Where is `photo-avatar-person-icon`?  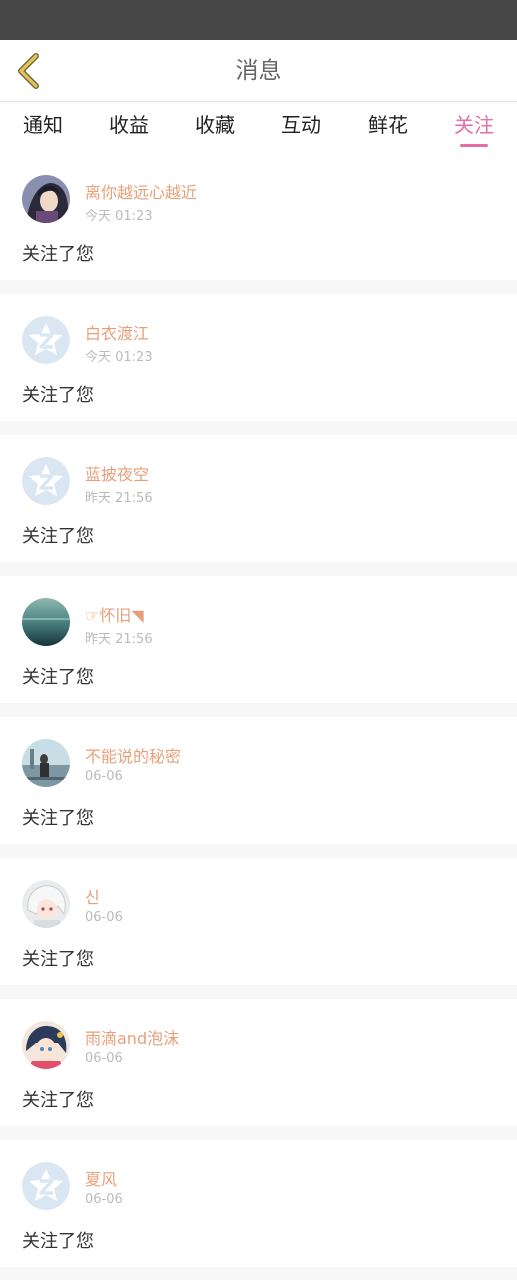
photo-avatar-person-icon is located at coordinates (46, 763).